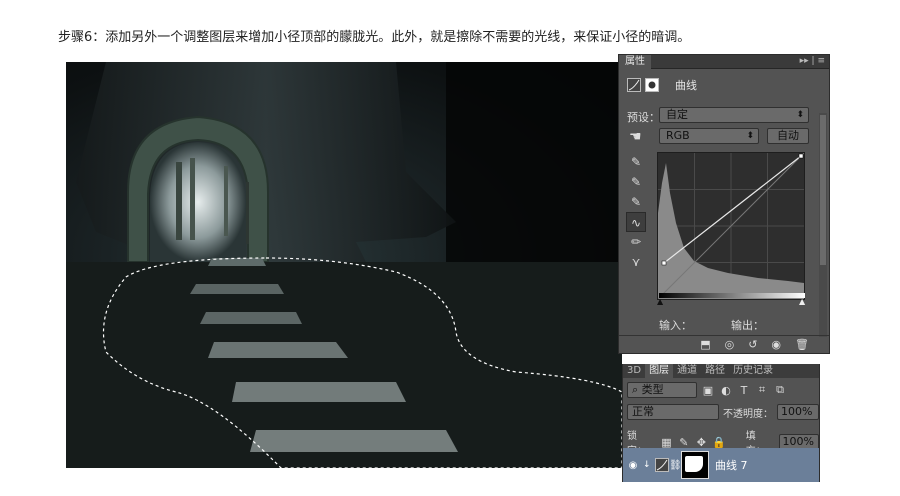 This screenshot has height=496, width=900. I want to click on channel-value: RGB, so click(678, 135).